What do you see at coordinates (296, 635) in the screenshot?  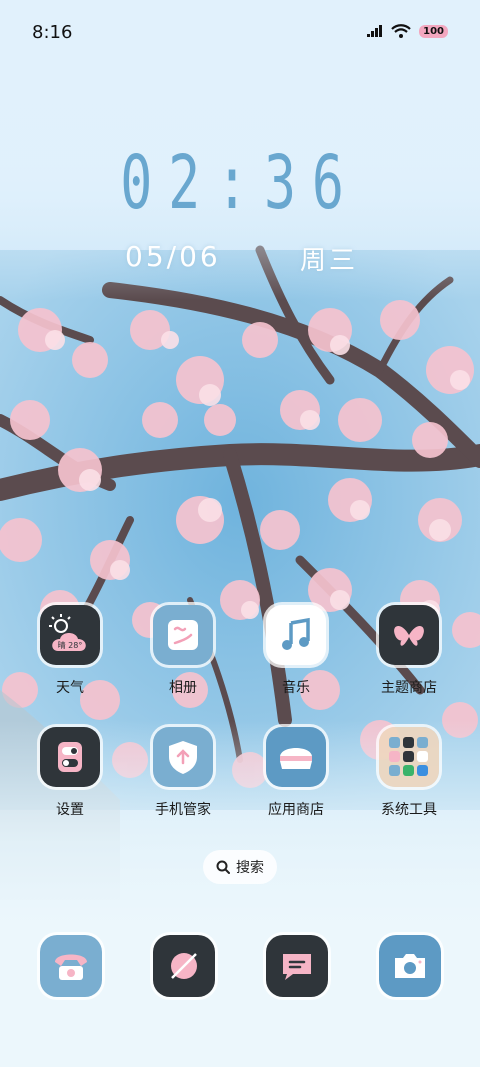 I see `music-icon` at bounding box center [296, 635].